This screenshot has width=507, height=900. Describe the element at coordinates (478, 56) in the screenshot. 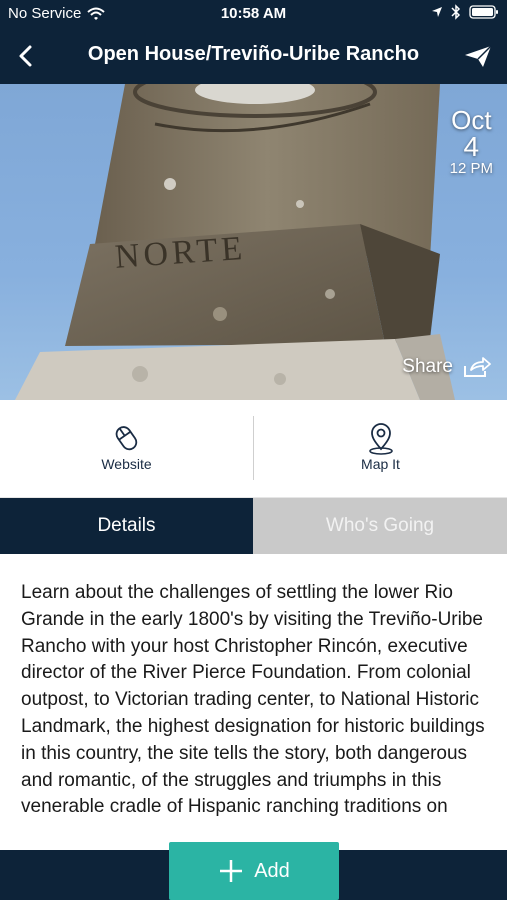

I see `paper-plane-icon` at that location.